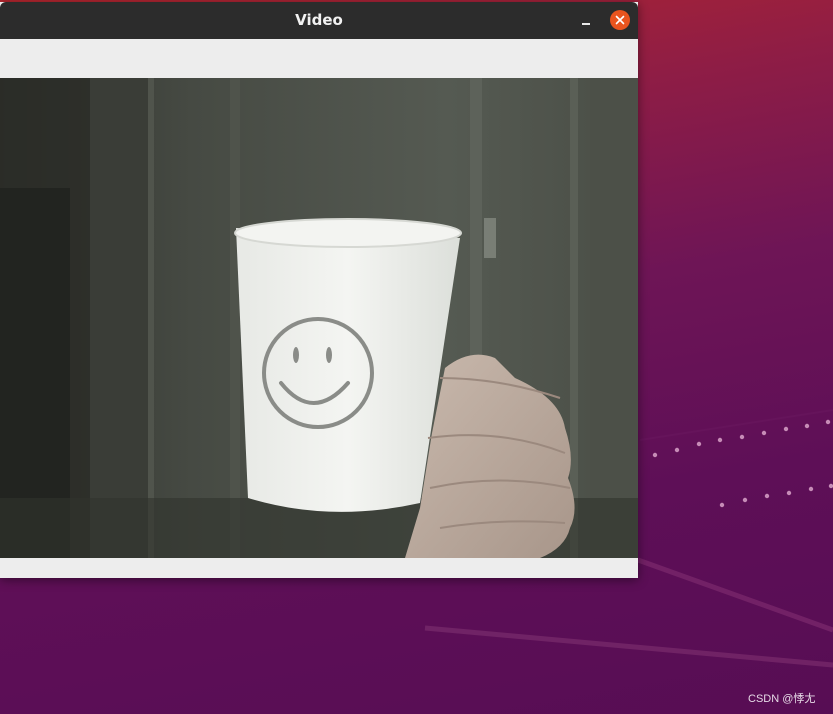 The width and height of the screenshot is (833, 714). I want to click on window-titlebar: Video, so click(319, 20).